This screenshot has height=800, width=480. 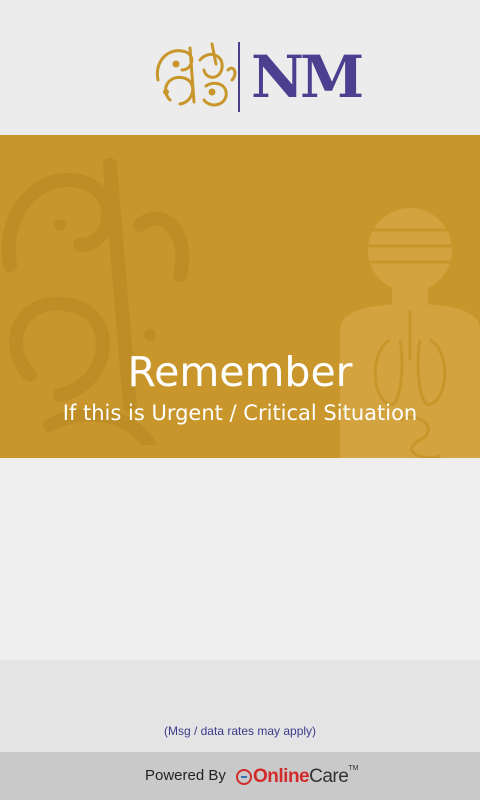 I want to click on globe-icon, so click(x=244, y=777).